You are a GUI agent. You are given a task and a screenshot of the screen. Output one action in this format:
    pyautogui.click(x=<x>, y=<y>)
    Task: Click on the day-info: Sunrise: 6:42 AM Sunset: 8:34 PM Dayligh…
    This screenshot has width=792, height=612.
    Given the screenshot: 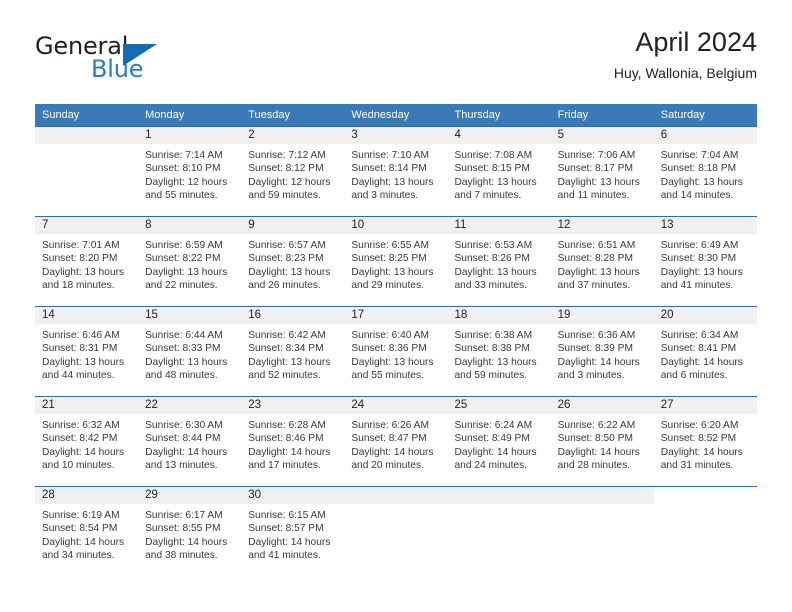 What is the action you would take?
    pyautogui.click(x=292, y=353)
    